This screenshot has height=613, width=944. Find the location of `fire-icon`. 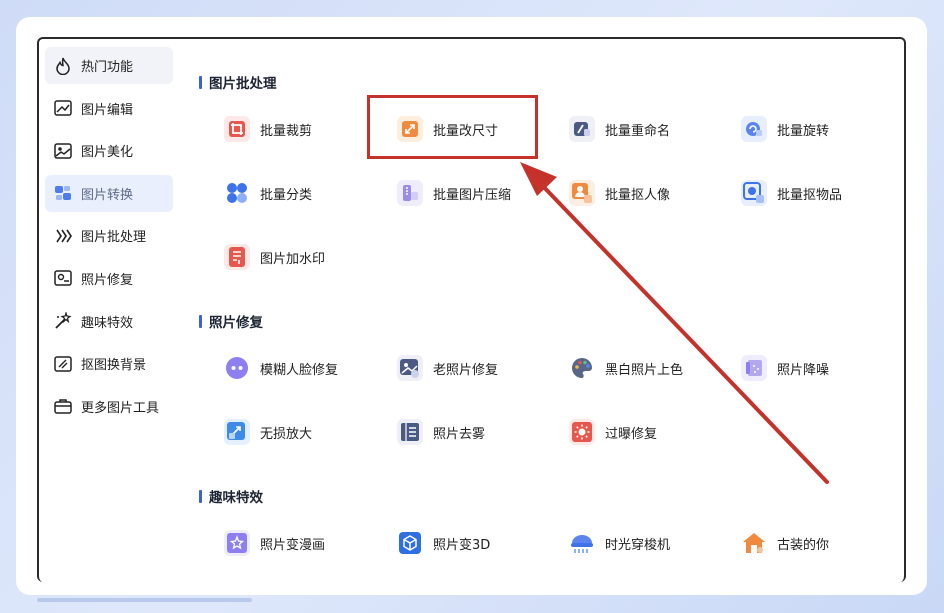

fire-icon is located at coordinates (63, 66).